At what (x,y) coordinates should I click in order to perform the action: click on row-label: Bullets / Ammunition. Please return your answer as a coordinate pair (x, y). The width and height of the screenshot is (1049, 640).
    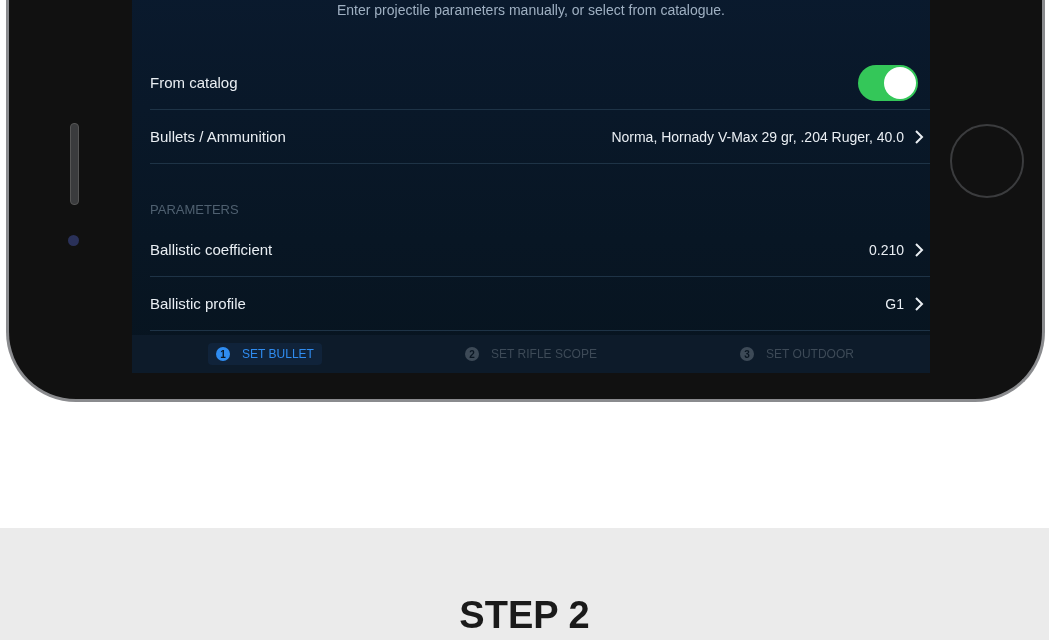
    Looking at the image, I should click on (218, 136).